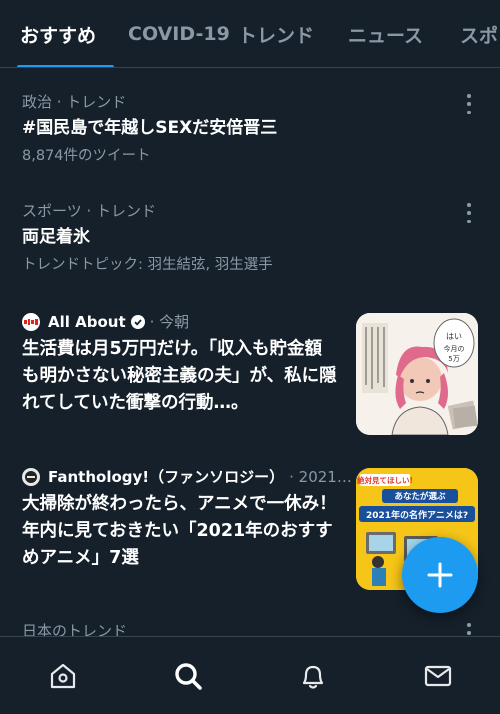 The image size is (500, 714). I want to click on nav-search-button, so click(188, 676).